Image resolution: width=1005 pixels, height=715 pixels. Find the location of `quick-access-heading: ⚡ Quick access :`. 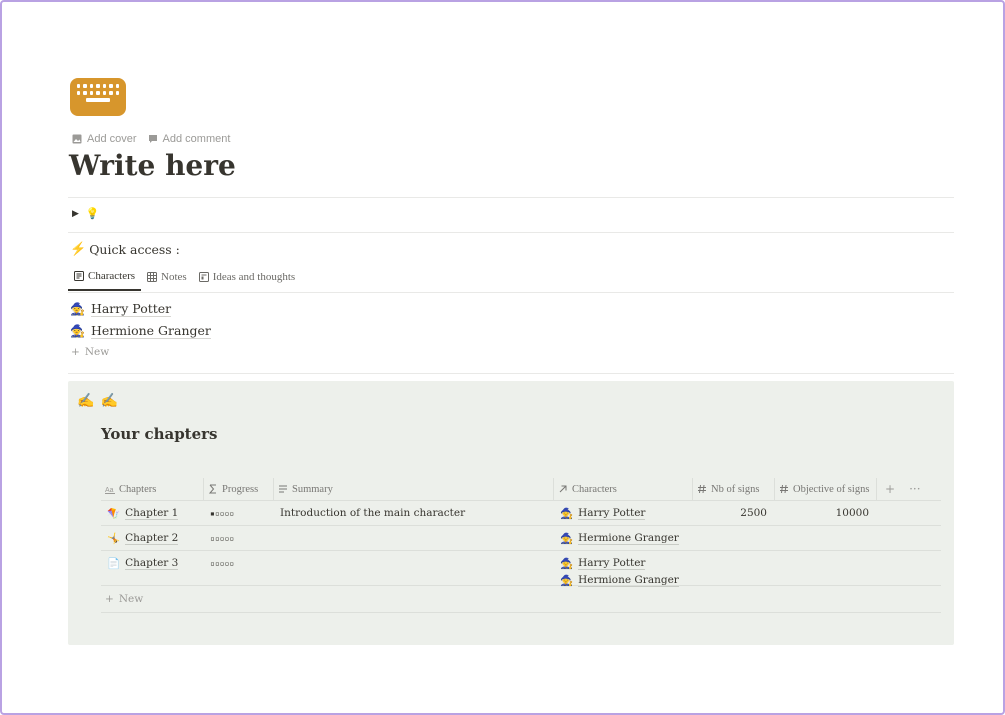

quick-access-heading: ⚡ Quick access : is located at coordinates (125, 249).